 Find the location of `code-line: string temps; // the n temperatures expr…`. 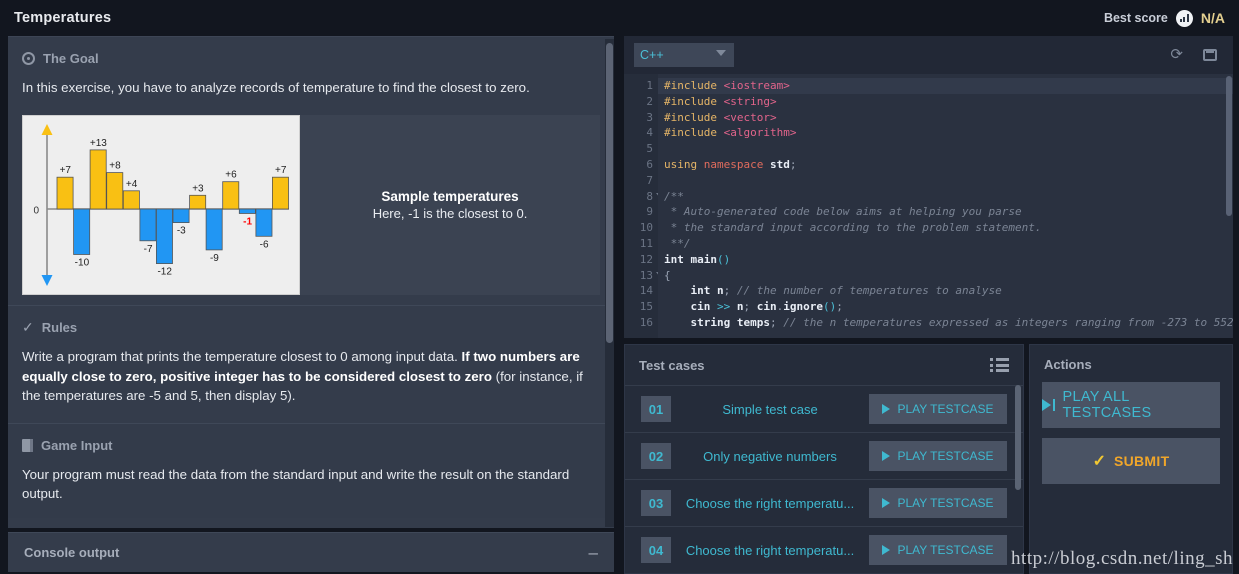

code-line: string temps; // the n temperatures expr… is located at coordinates (946, 323).